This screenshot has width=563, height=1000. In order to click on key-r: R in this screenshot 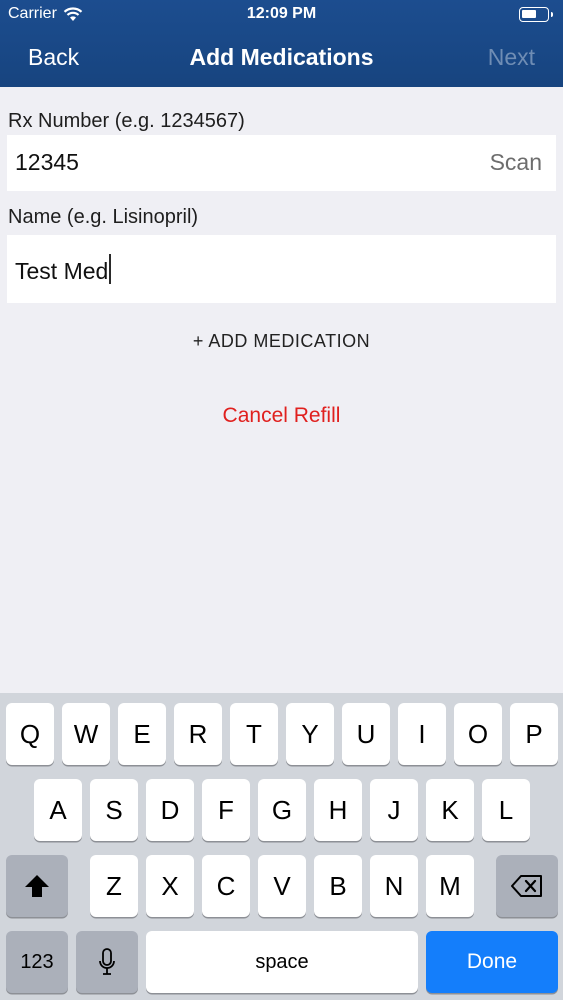, I will do `click(198, 734)`.